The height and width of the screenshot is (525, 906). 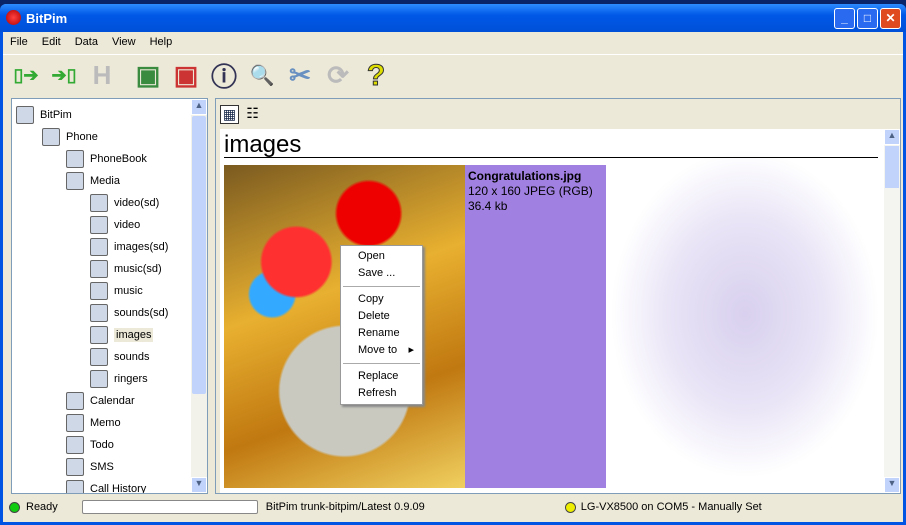 I want to click on tree-item-music-sd-: music(sd), so click(x=126, y=269).